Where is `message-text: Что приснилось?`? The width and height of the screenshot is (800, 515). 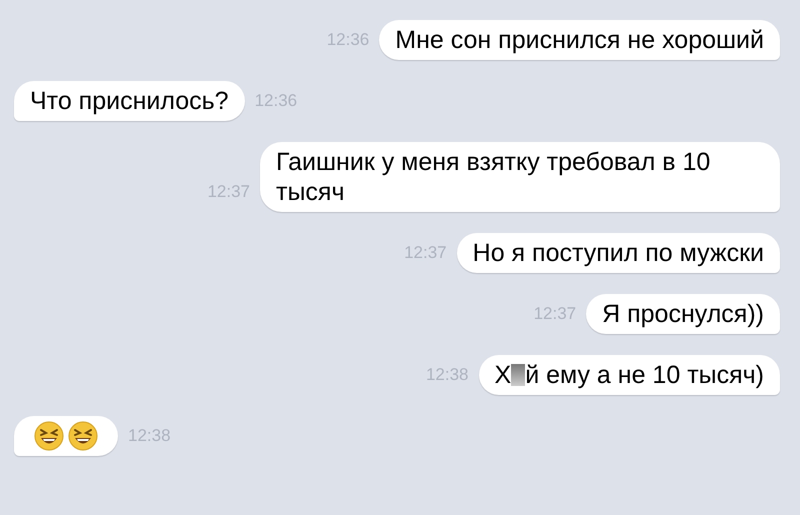
message-text: Что приснилось? is located at coordinates (129, 101).